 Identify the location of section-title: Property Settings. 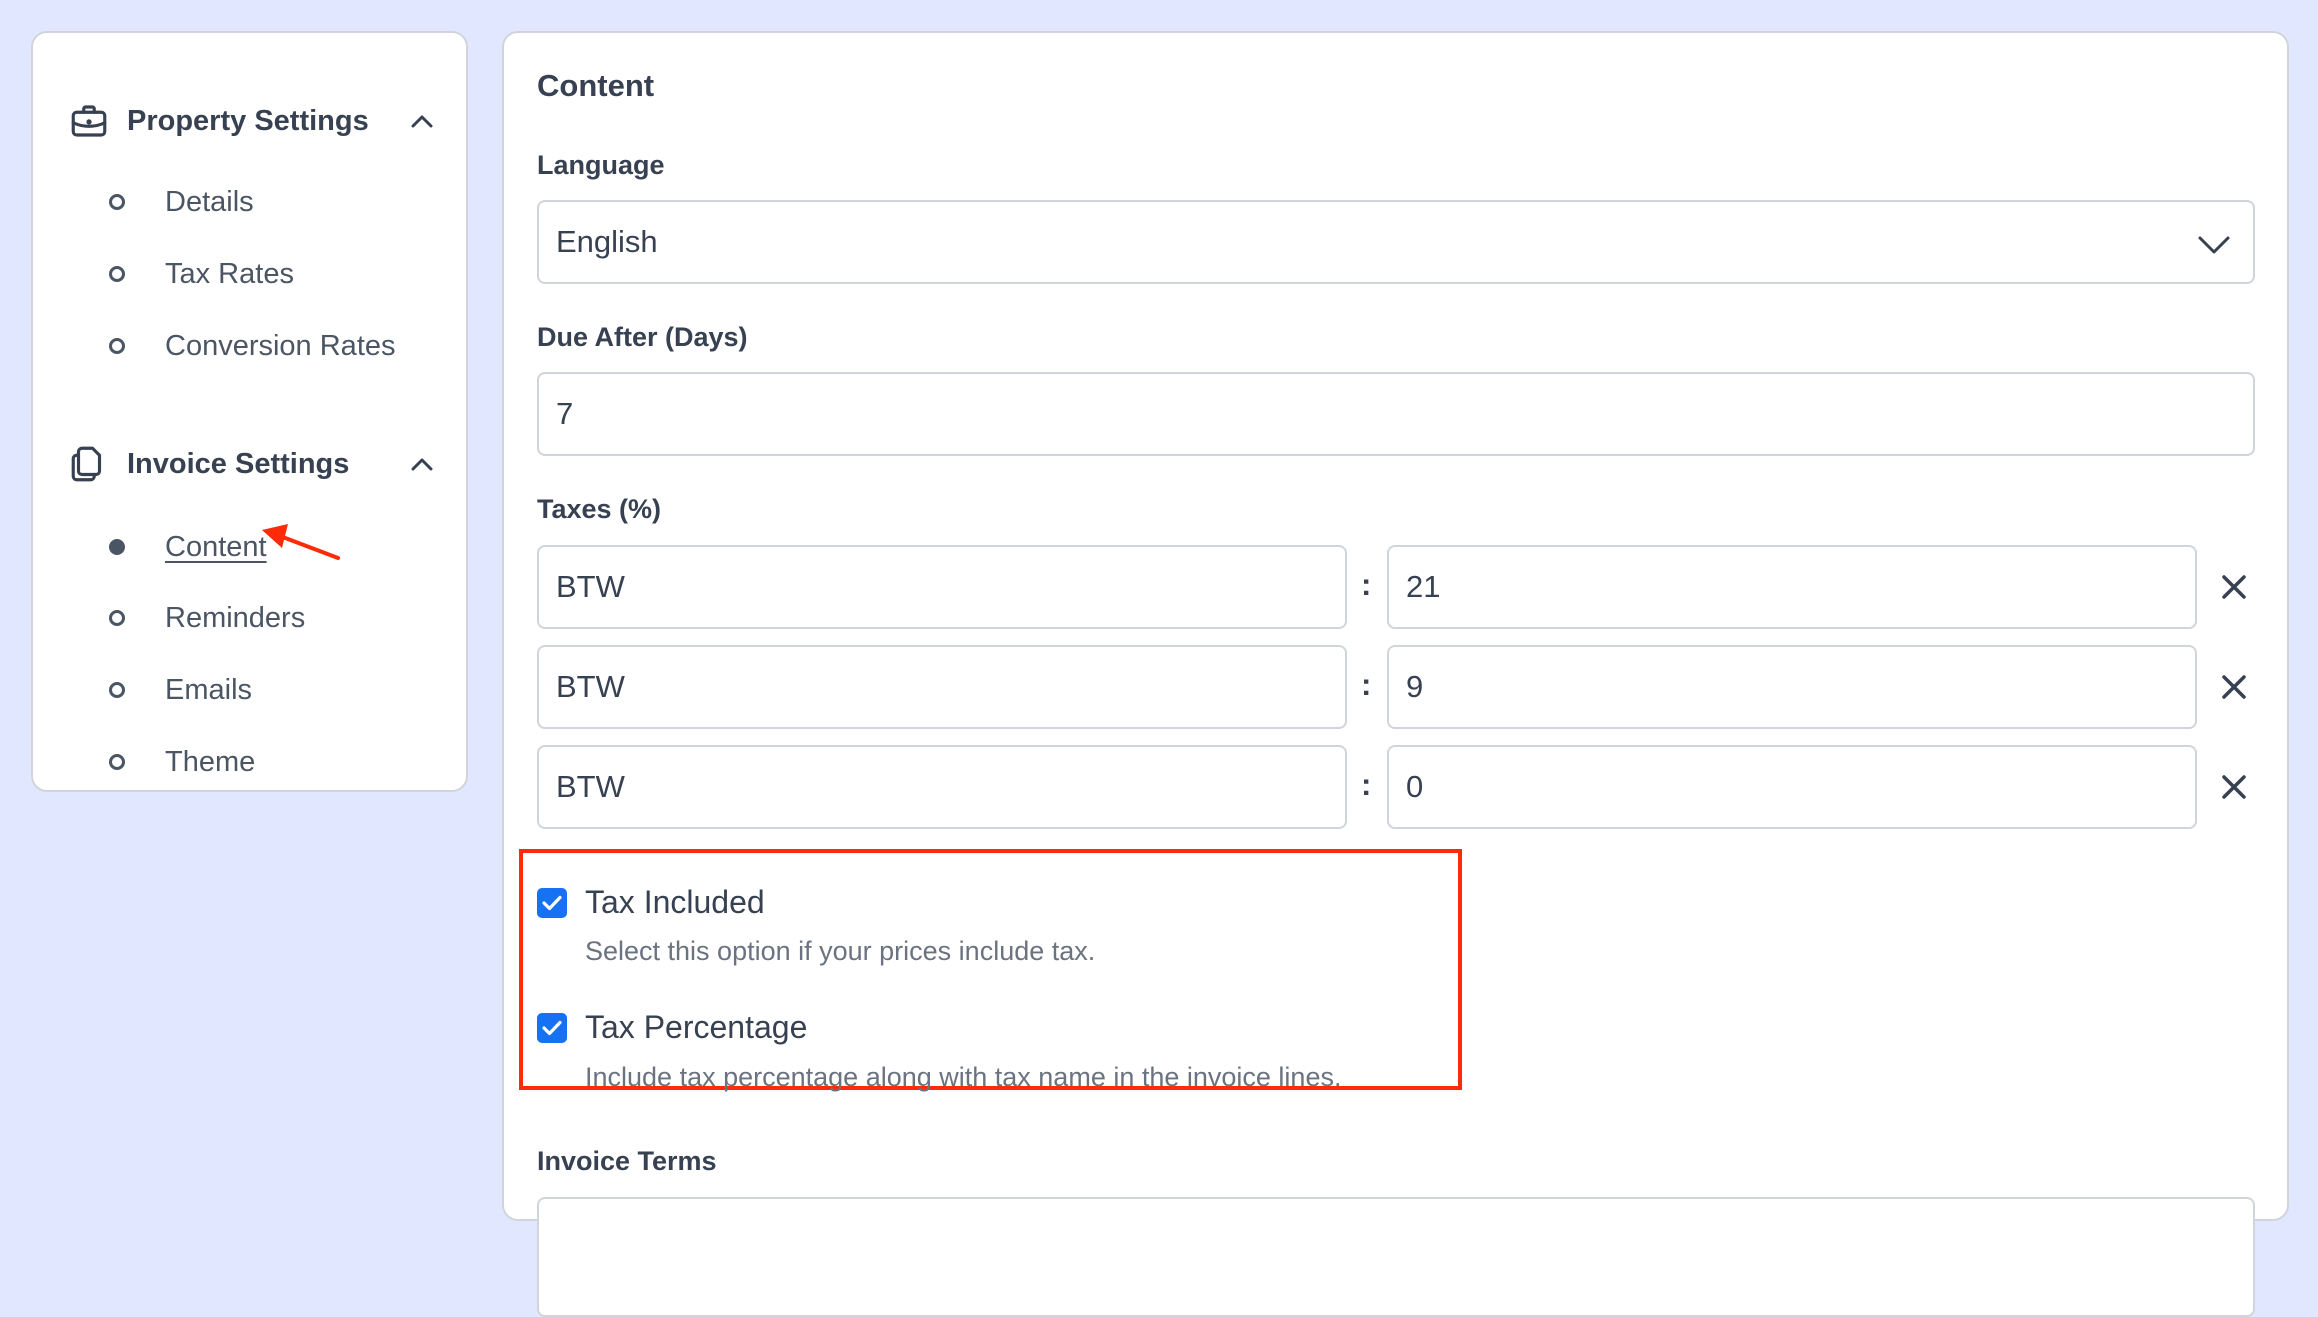
(248, 120).